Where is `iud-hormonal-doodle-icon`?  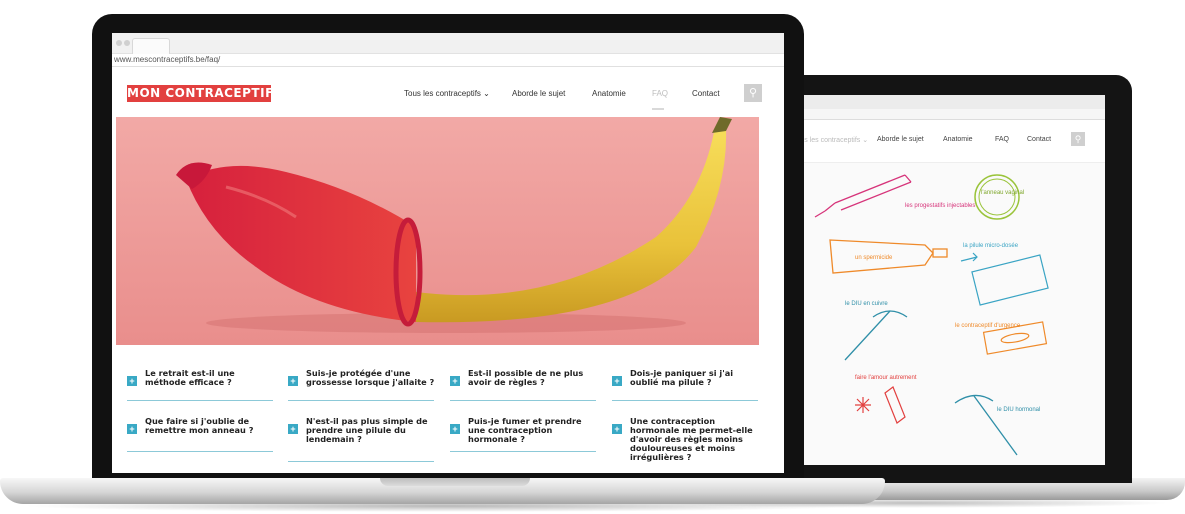
iud-hormonal-doodle-icon is located at coordinates (986, 425).